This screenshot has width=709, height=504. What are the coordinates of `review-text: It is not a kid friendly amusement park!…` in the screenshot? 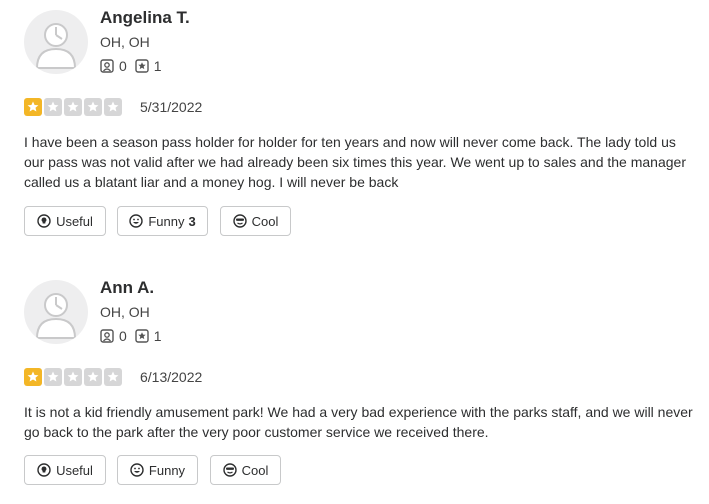 It's located at (358, 422).